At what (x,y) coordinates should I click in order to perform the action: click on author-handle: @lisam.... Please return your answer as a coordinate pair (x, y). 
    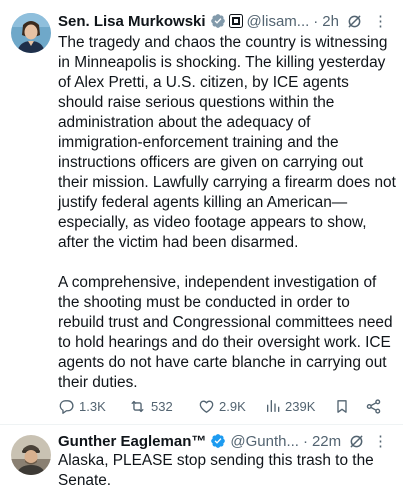
    Looking at the image, I should click on (278, 21).